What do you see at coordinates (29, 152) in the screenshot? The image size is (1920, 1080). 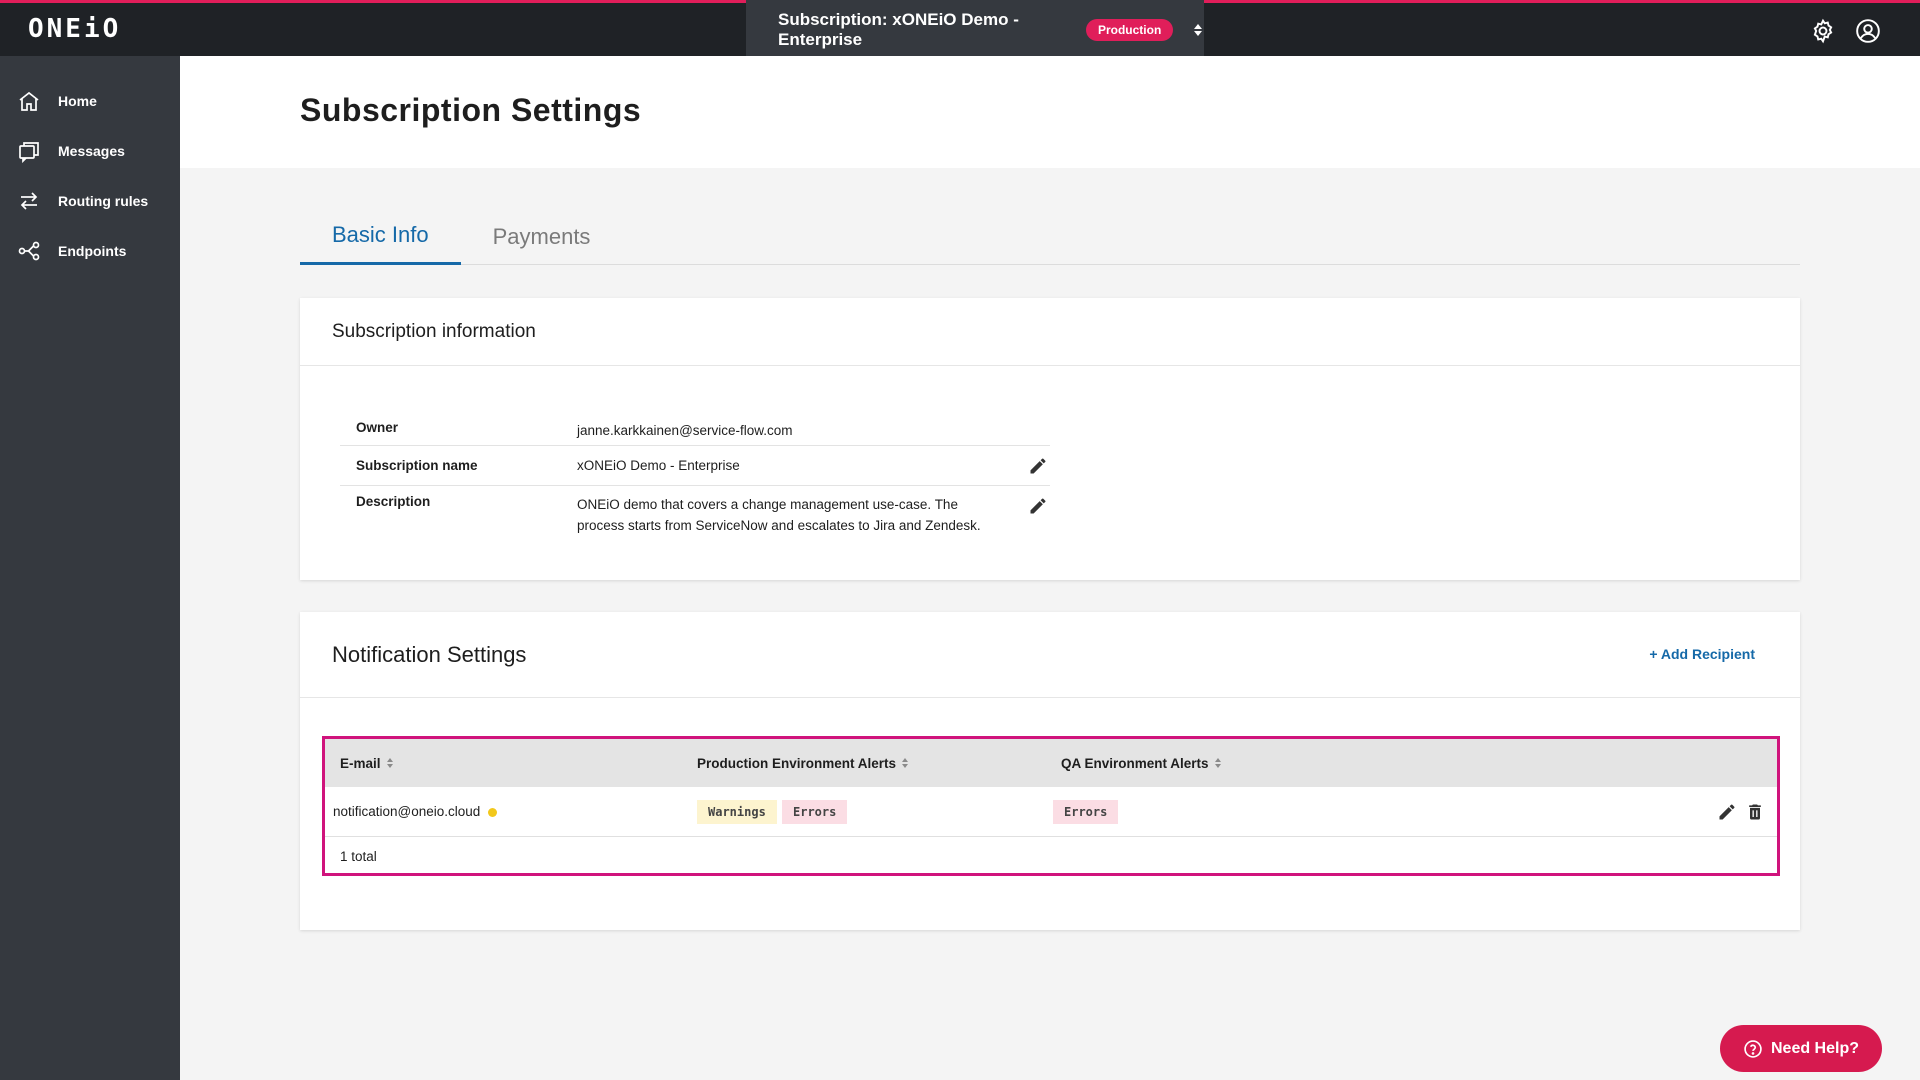 I see `messages-icon` at bounding box center [29, 152].